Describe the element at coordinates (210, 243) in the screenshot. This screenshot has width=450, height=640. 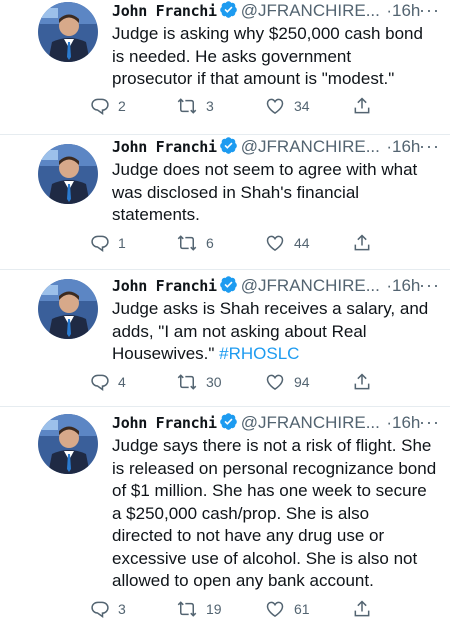
I see `retweet-count: 6` at that location.